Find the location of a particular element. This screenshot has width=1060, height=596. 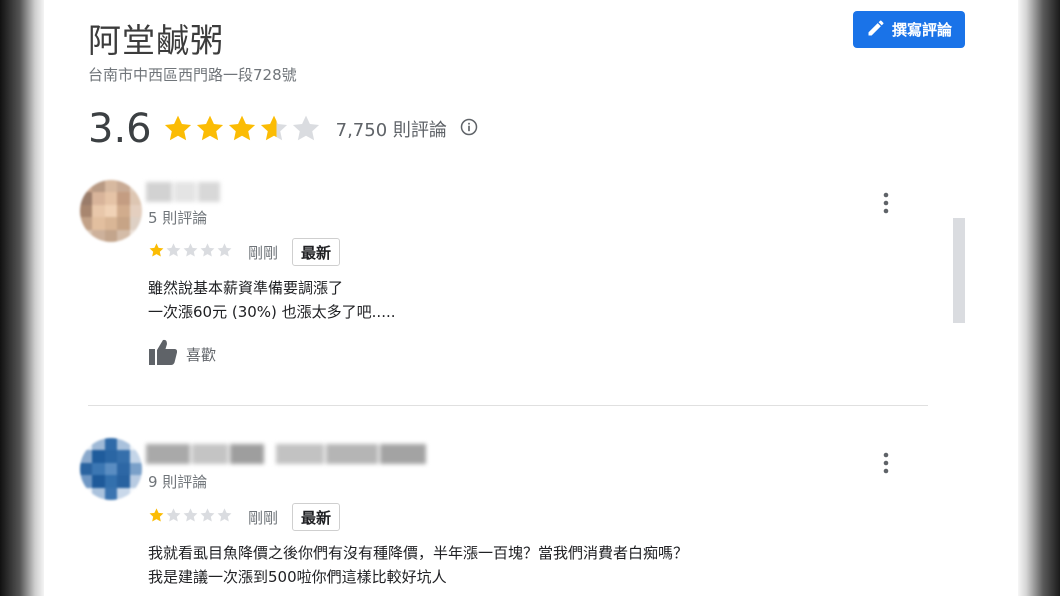

rating-value: 3.6 is located at coordinates (120, 129).